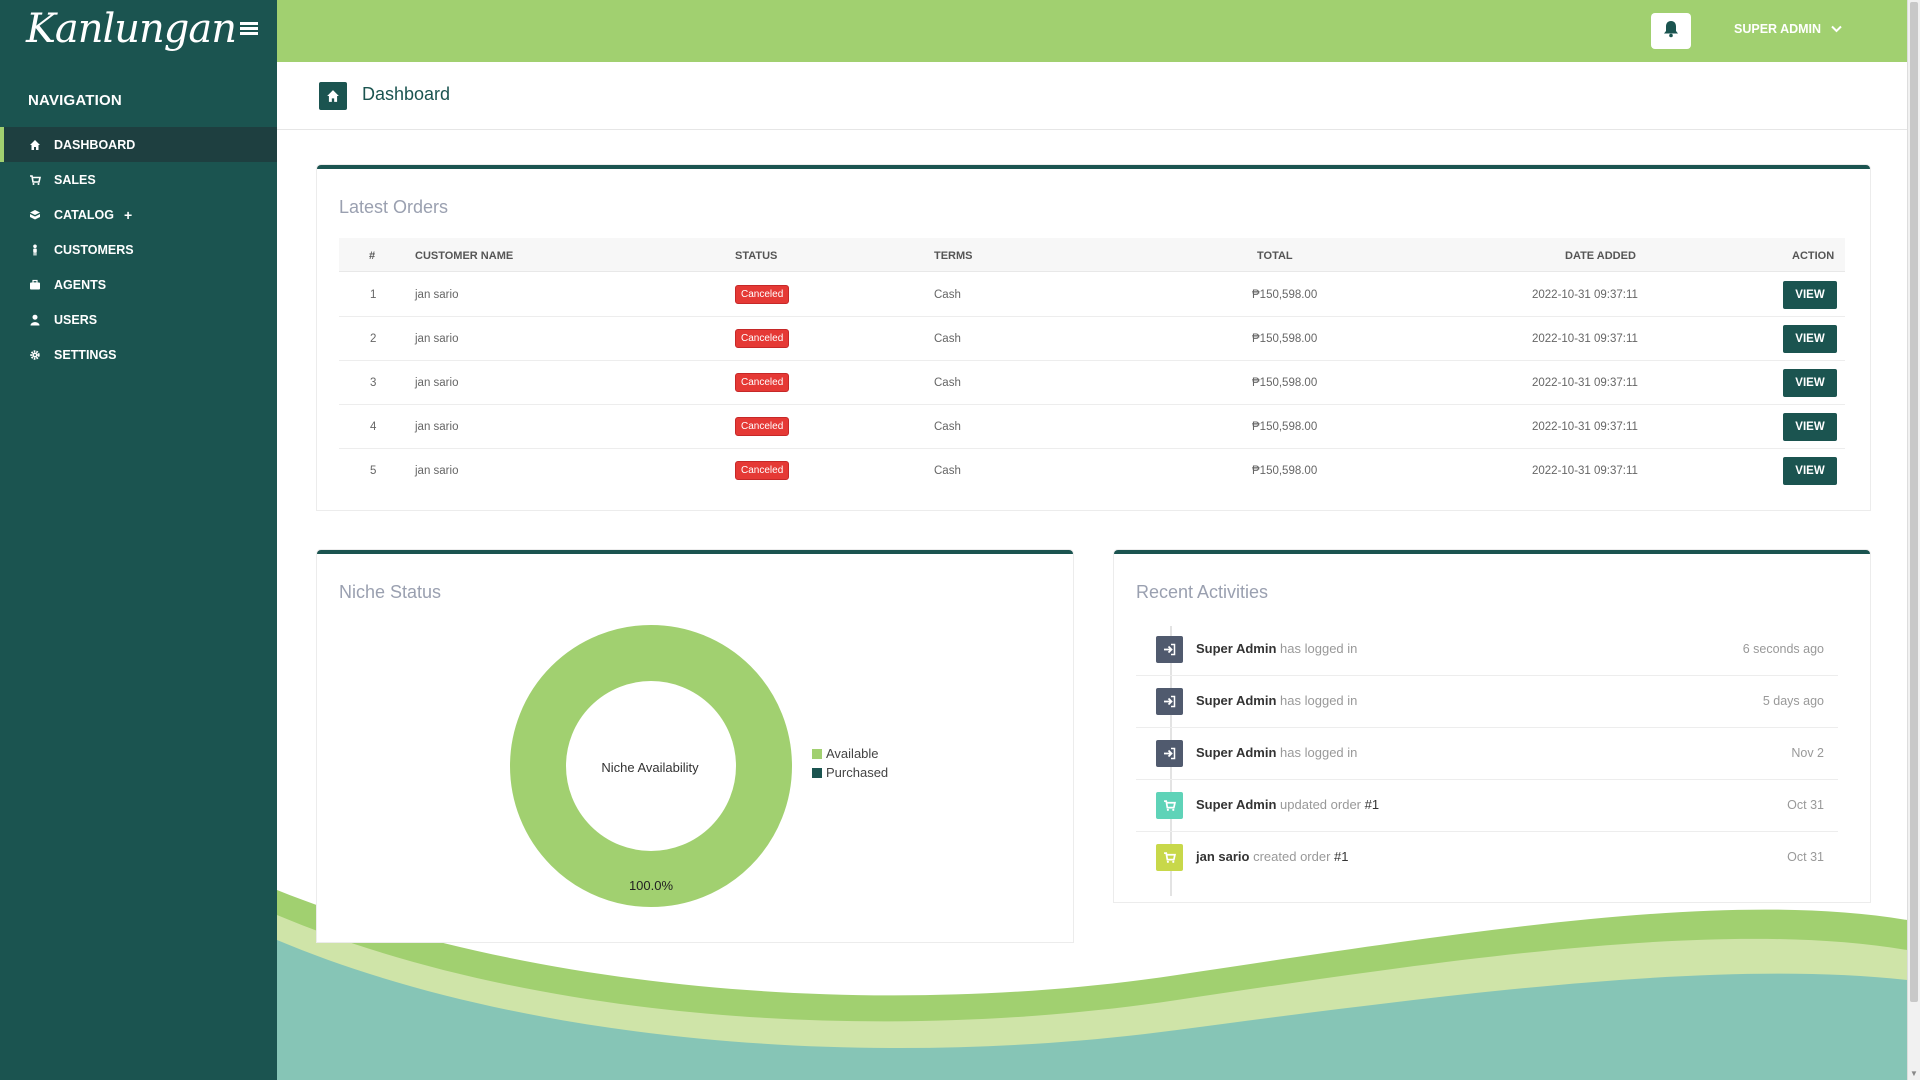 The height and width of the screenshot is (1080, 1920). I want to click on sidebar-item-agents: AGENTS, so click(138, 284).